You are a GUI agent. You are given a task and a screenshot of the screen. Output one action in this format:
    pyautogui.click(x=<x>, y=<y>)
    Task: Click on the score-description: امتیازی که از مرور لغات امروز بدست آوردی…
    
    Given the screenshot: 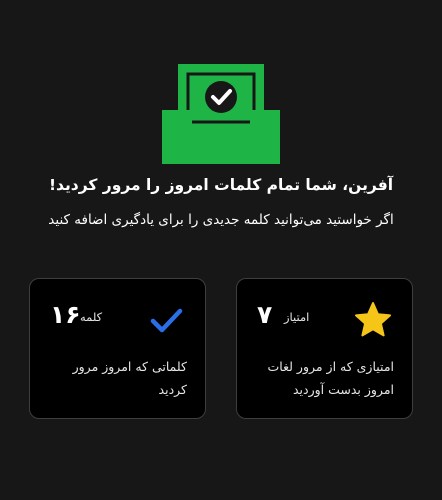 What is the action you would take?
    pyautogui.click(x=330, y=378)
    